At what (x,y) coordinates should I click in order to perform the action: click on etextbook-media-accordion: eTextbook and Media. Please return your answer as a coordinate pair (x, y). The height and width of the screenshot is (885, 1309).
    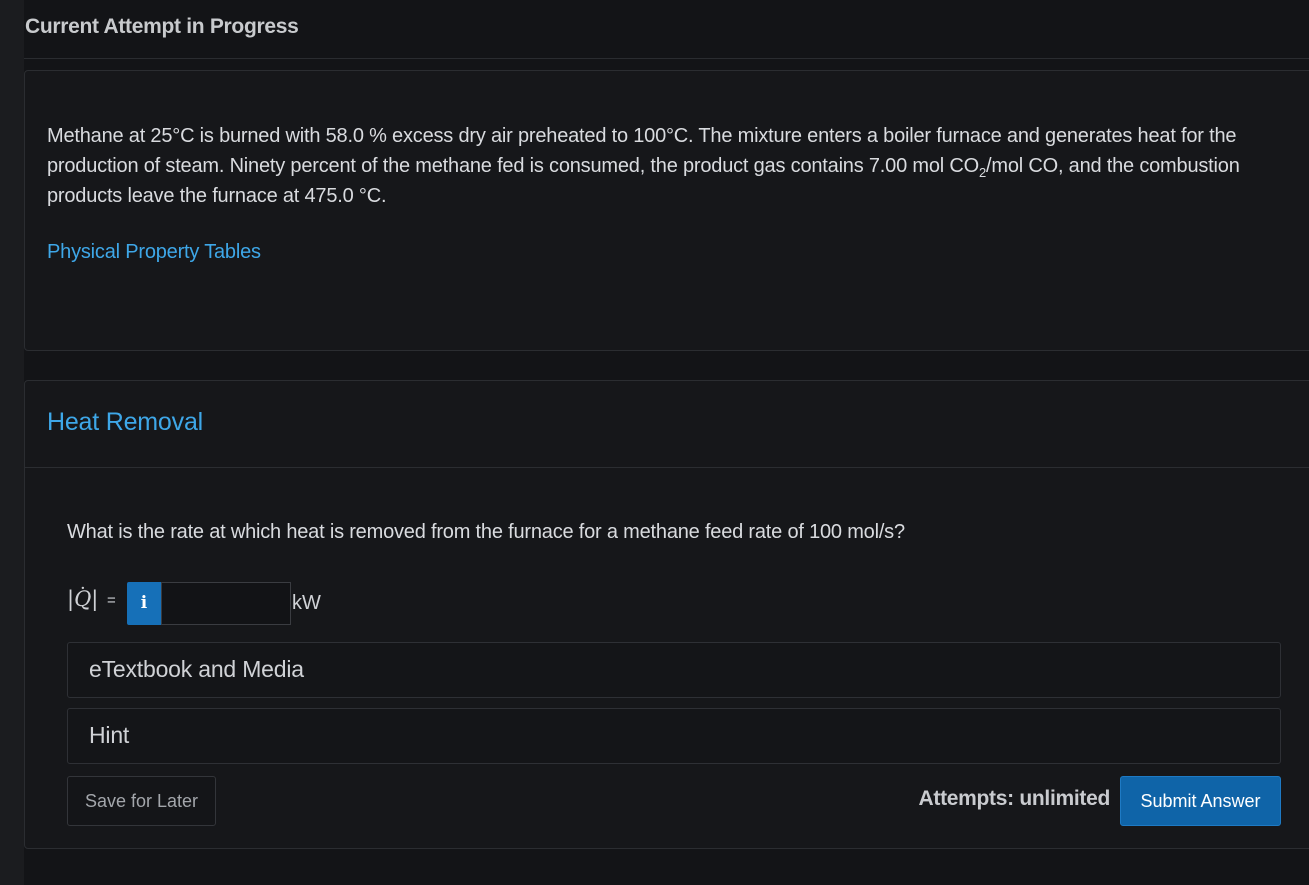
    Looking at the image, I should click on (674, 670).